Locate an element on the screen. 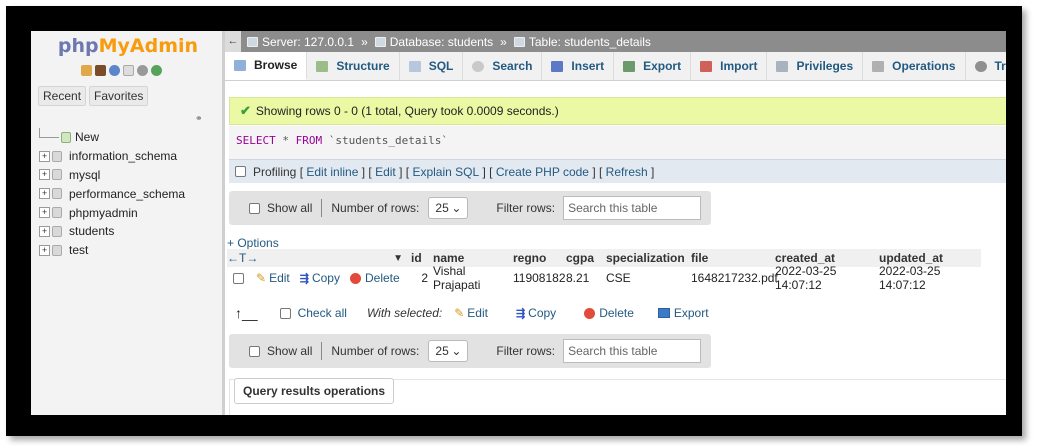  column-header-name: name is located at coordinates (473, 258).